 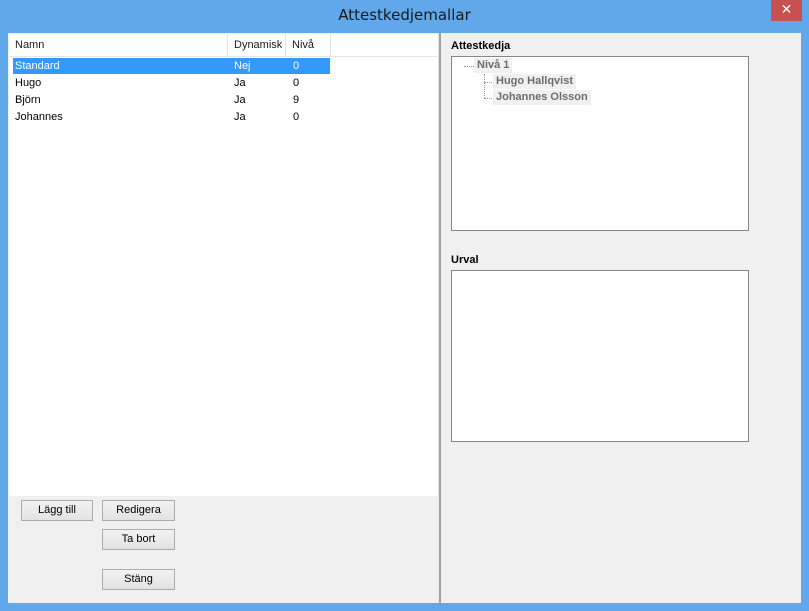 What do you see at coordinates (138, 579) in the screenshot?
I see `close-button: Stäng` at bounding box center [138, 579].